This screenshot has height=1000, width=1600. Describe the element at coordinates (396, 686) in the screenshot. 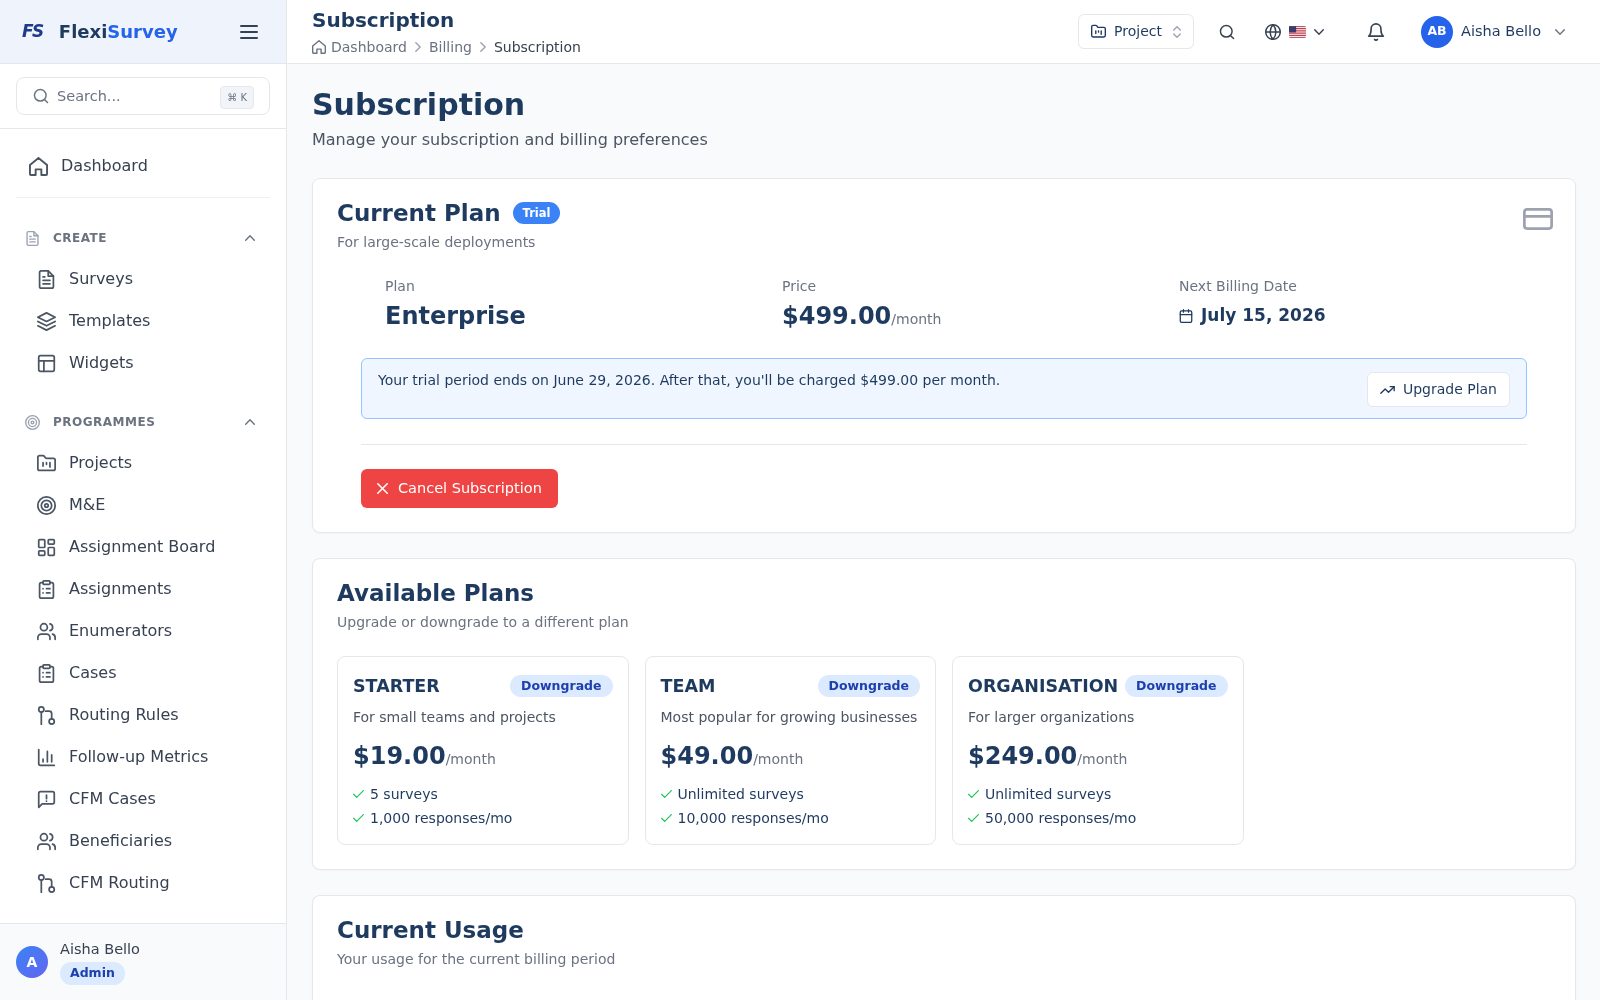

I see `plan-name: STARTER` at that location.